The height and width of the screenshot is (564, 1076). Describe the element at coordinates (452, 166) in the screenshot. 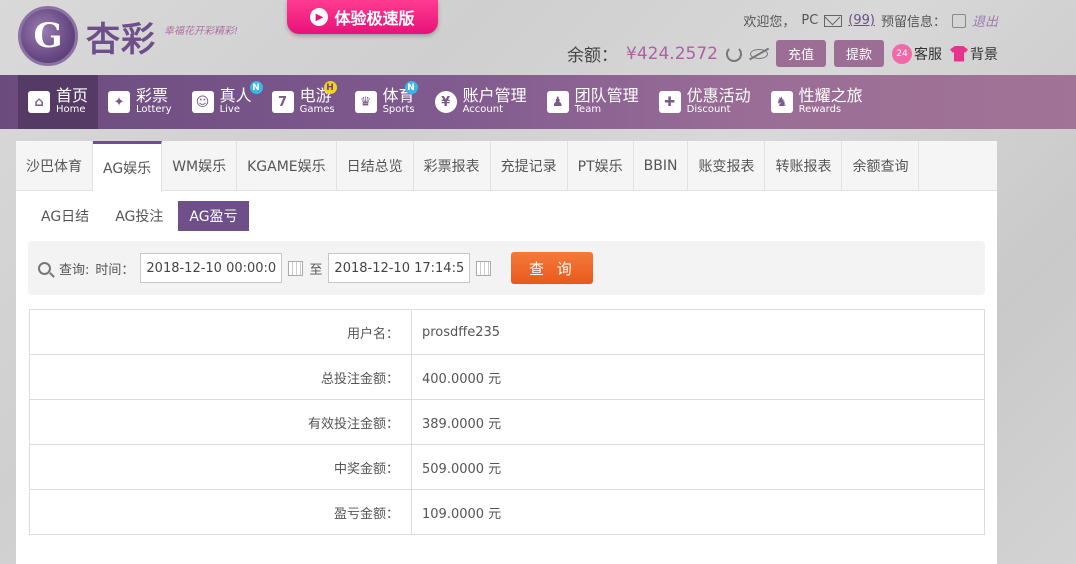

I see `report-tab: 彩票报表` at that location.